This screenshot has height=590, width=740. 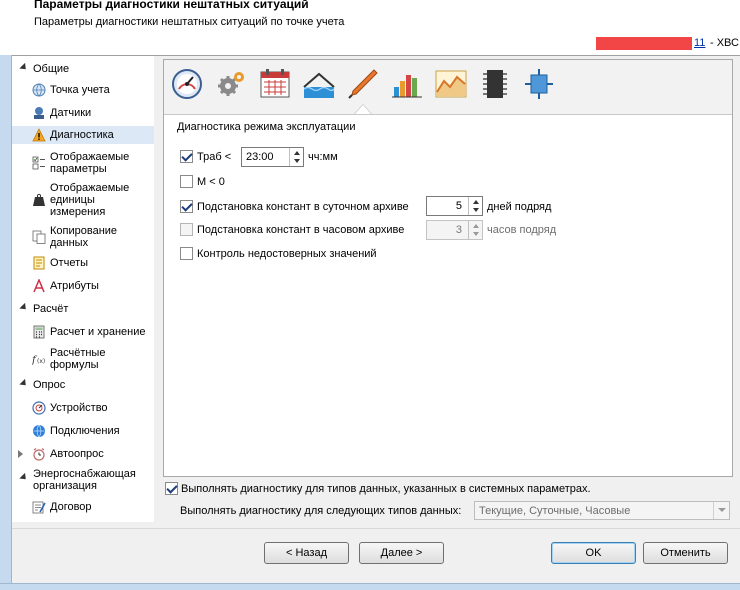 I want to click on chip-icon, so click(x=495, y=84).